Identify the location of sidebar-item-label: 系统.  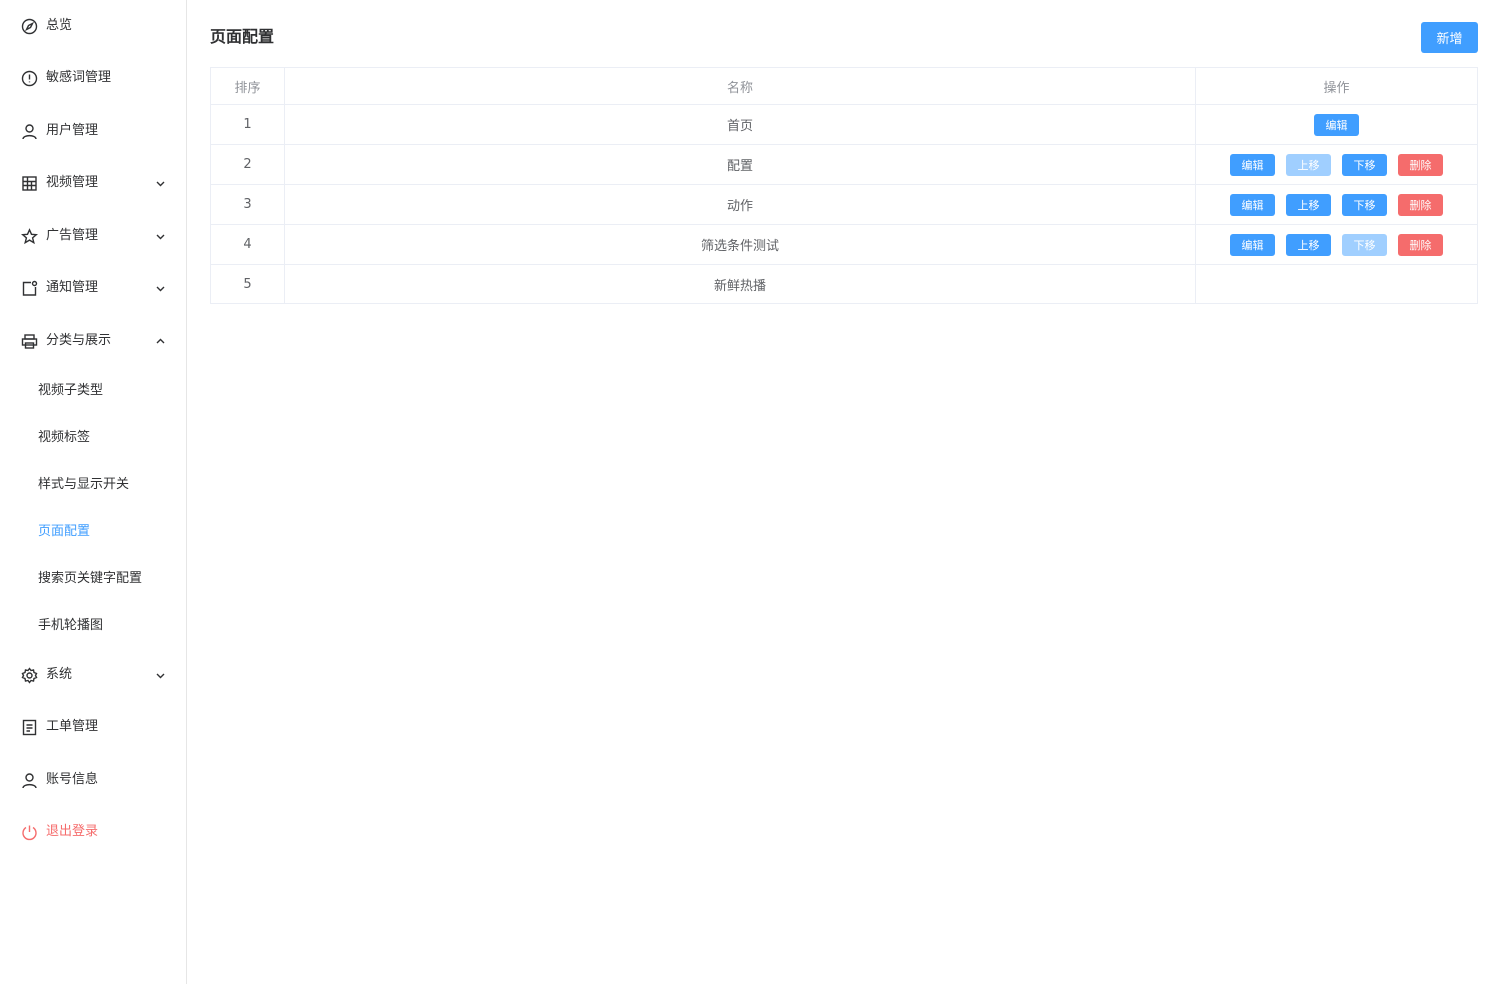
(59, 674).